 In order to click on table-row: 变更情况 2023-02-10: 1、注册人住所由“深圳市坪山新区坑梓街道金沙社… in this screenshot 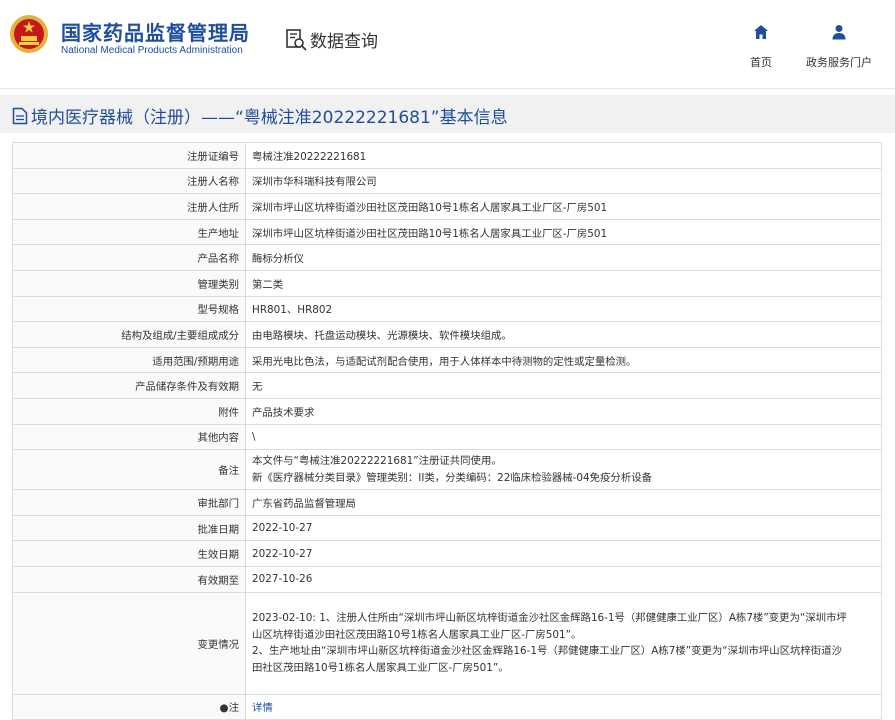, I will do `click(447, 643)`.